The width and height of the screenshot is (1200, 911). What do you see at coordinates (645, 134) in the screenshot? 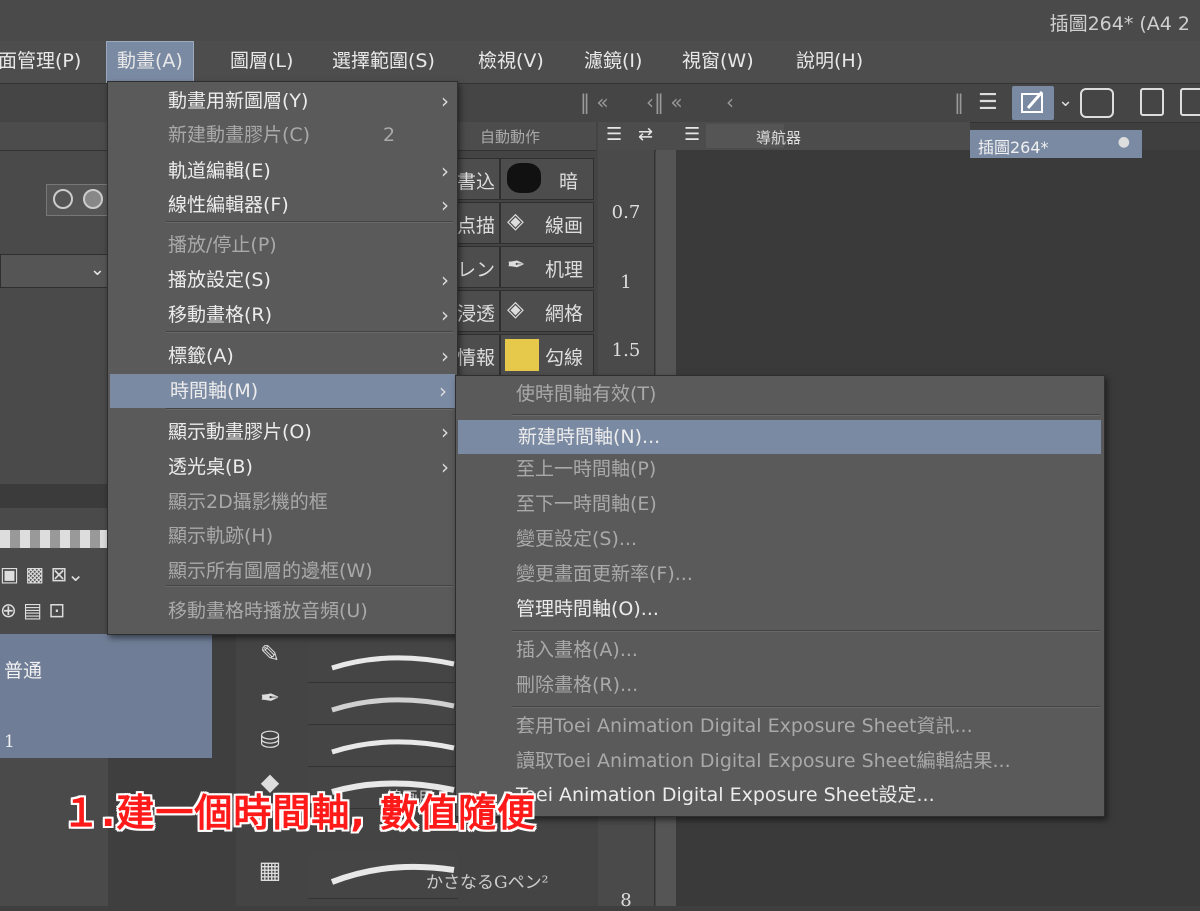
I see `sync-icon: ⇄` at bounding box center [645, 134].